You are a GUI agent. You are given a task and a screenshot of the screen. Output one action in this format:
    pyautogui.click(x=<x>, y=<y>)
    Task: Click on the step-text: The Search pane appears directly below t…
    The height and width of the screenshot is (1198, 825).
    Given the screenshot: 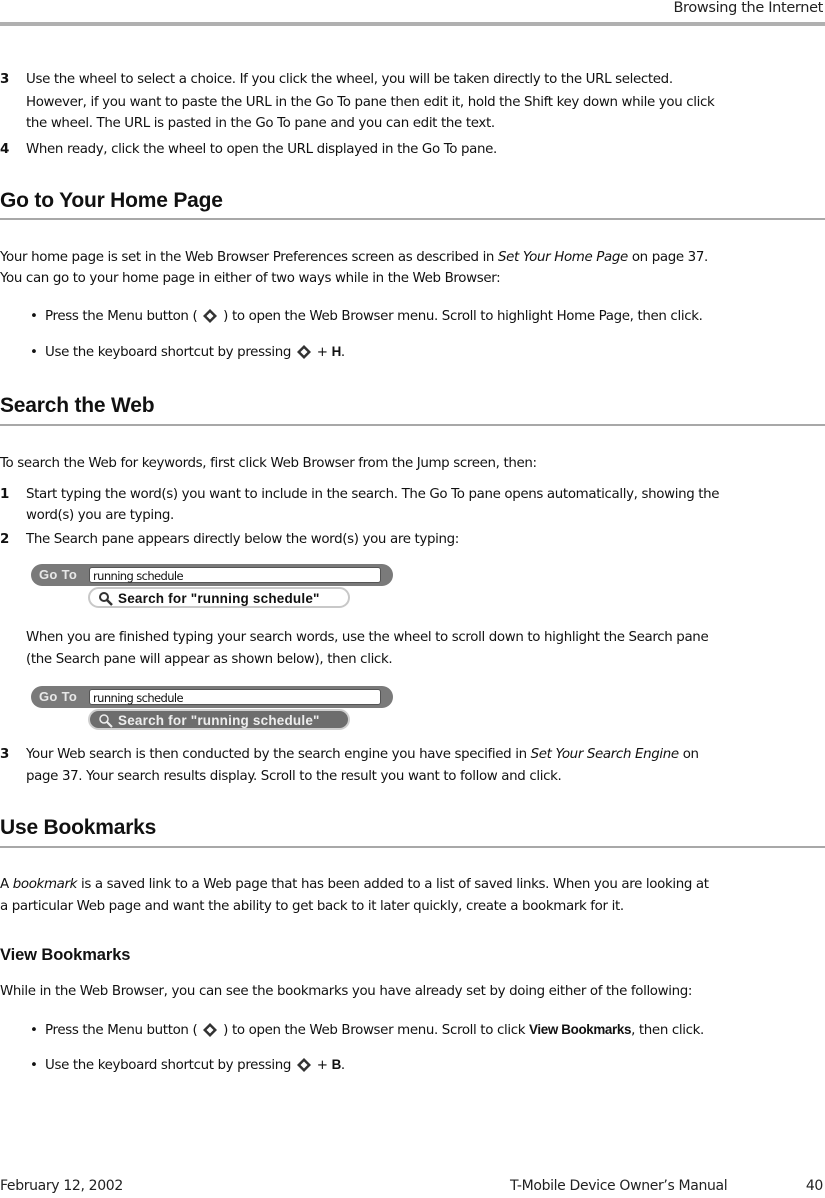 What is the action you would take?
    pyautogui.click(x=242, y=539)
    